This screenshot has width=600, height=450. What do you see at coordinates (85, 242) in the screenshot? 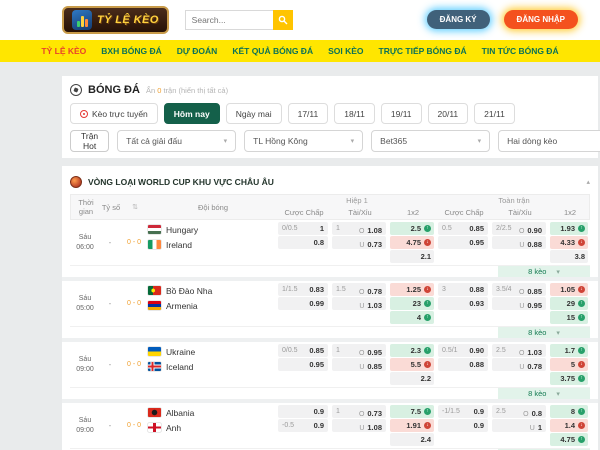
I see `match-time: Sáu 06:00` at bounding box center [85, 242].